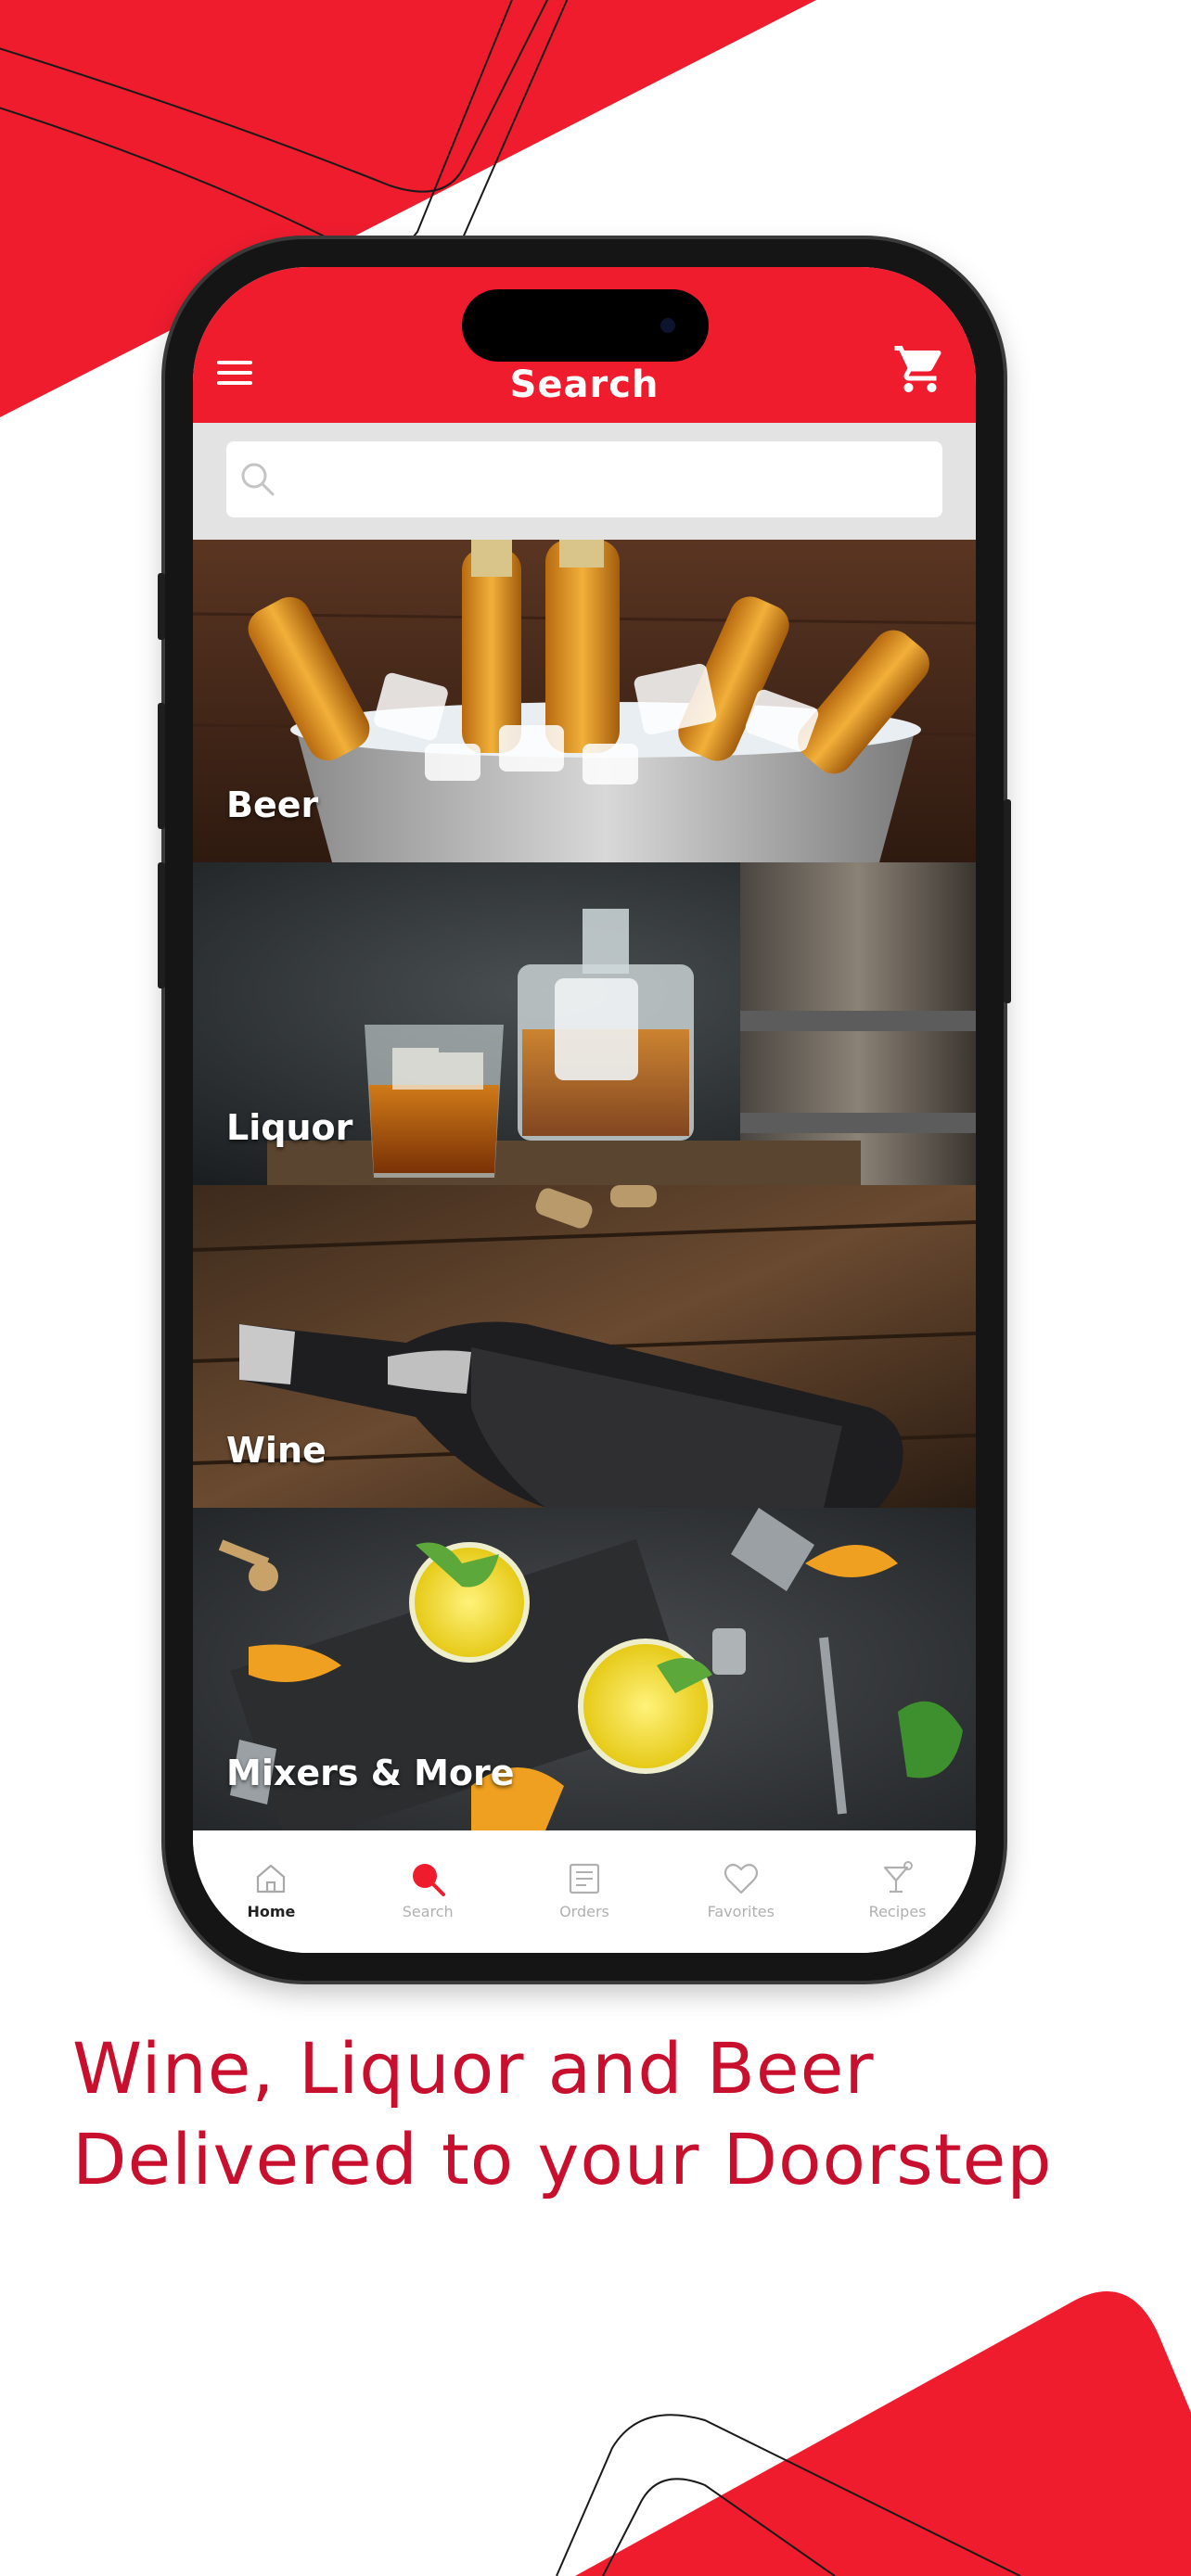 This screenshot has width=1191, height=2576. I want to click on page-title: Search, so click(584, 385).